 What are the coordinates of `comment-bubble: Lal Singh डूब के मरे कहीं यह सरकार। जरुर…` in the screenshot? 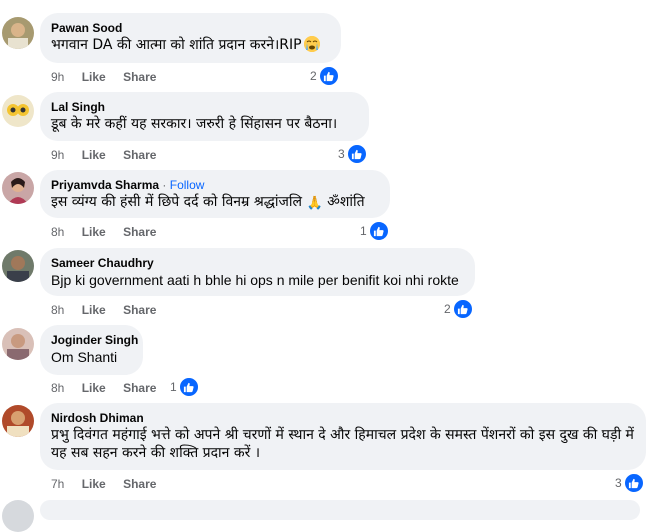 It's located at (204, 116).